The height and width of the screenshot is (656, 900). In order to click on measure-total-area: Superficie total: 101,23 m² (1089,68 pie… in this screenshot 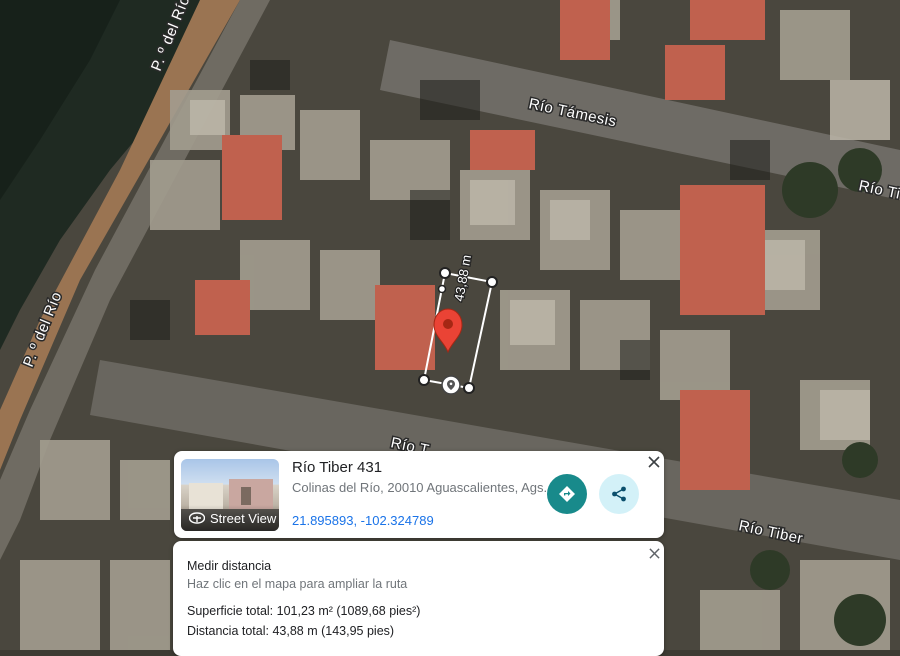, I will do `click(304, 611)`.